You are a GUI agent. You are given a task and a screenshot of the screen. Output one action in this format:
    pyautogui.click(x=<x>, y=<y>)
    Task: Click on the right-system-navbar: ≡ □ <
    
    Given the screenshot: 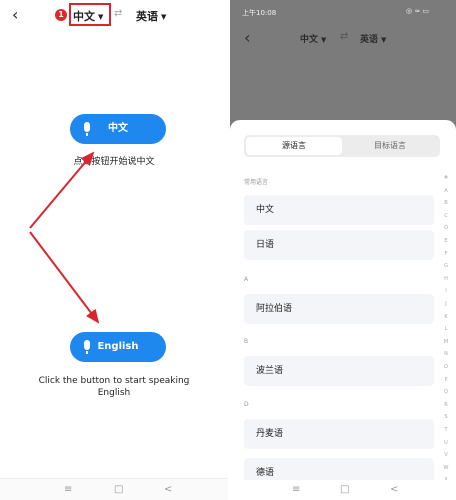 What is the action you would take?
    pyautogui.click(x=343, y=490)
    